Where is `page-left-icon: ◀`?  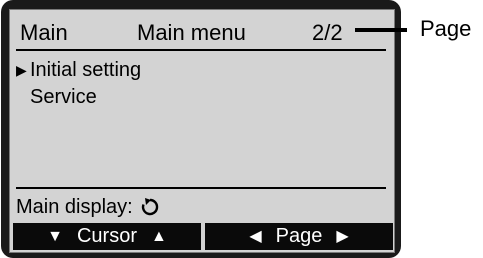
page-left-icon: ◀ is located at coordinates (255, 236).